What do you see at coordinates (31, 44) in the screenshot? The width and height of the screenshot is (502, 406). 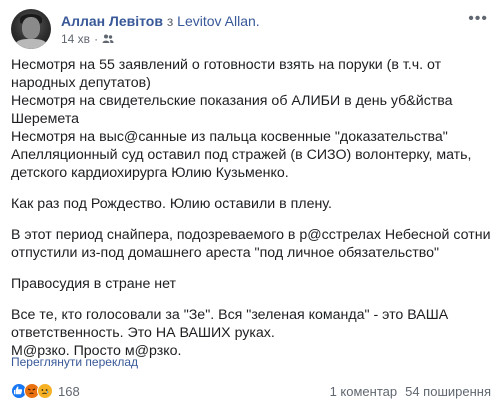 I see `avatar-shirt` at bounding box center [31, 44].